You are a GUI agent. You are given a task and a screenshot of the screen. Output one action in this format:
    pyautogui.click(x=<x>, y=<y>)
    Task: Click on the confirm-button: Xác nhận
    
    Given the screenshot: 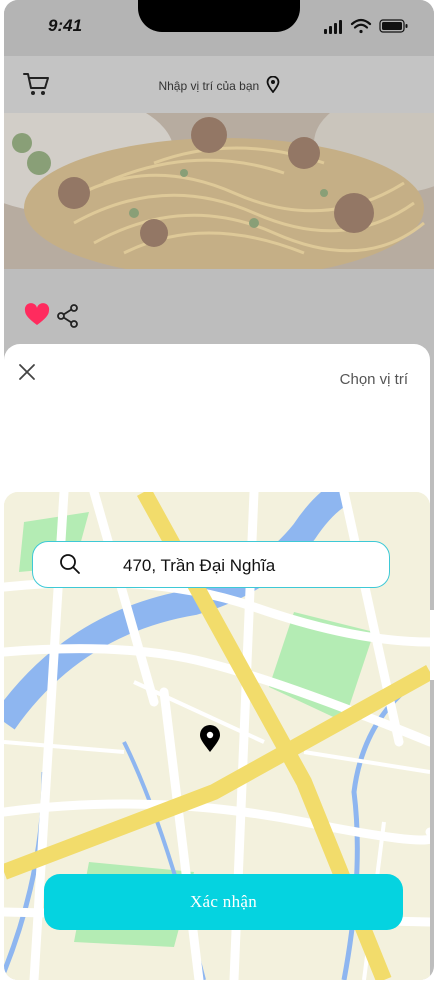 What is the action you would take?
    pyautogui.click(x=223, y=902)
    